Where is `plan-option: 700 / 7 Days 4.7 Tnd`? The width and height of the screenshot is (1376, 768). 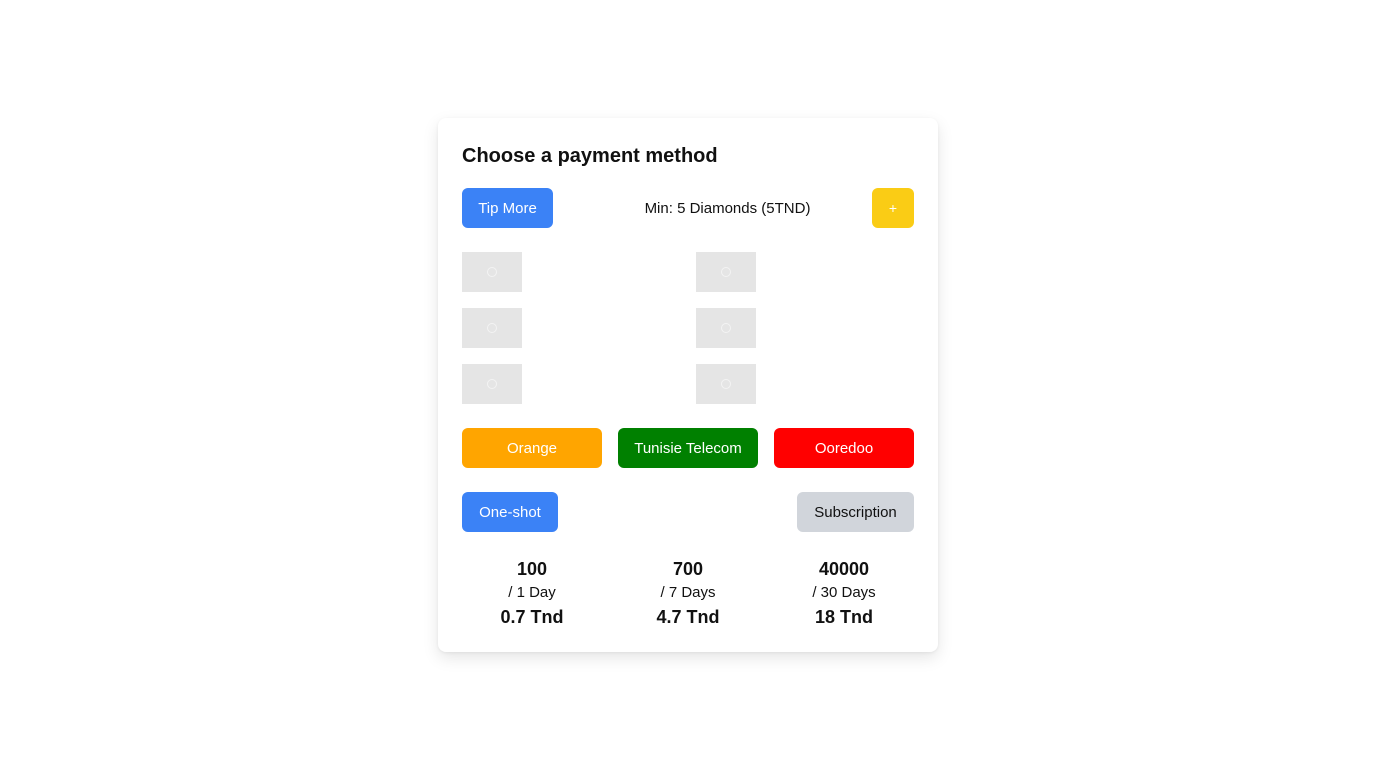 plan-option: 700 / 7 Days 4.7 Tnd is located at coordinates (688, 593).